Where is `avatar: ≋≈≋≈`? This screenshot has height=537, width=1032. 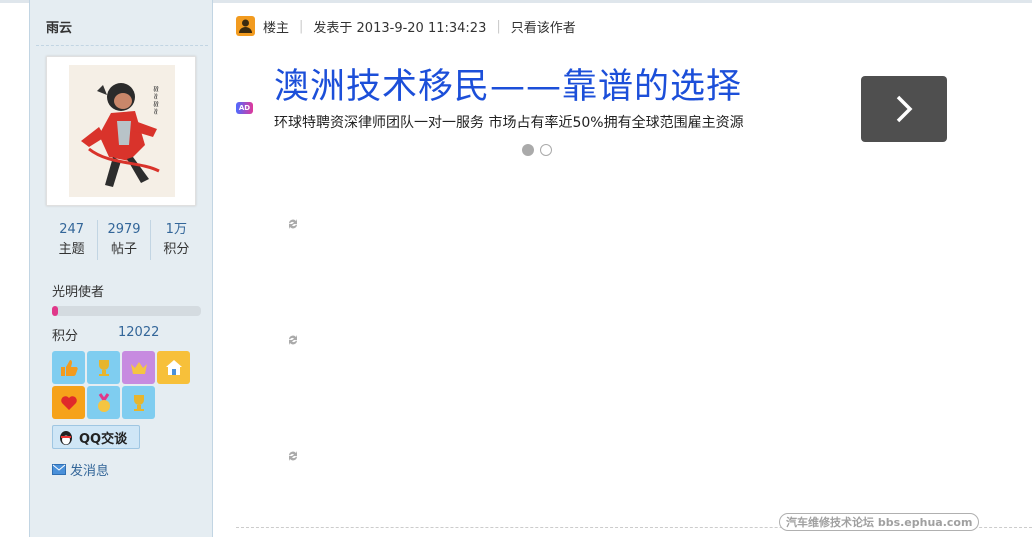 avatar: ≋≈≋≈ is located at coordinates (121, 131).